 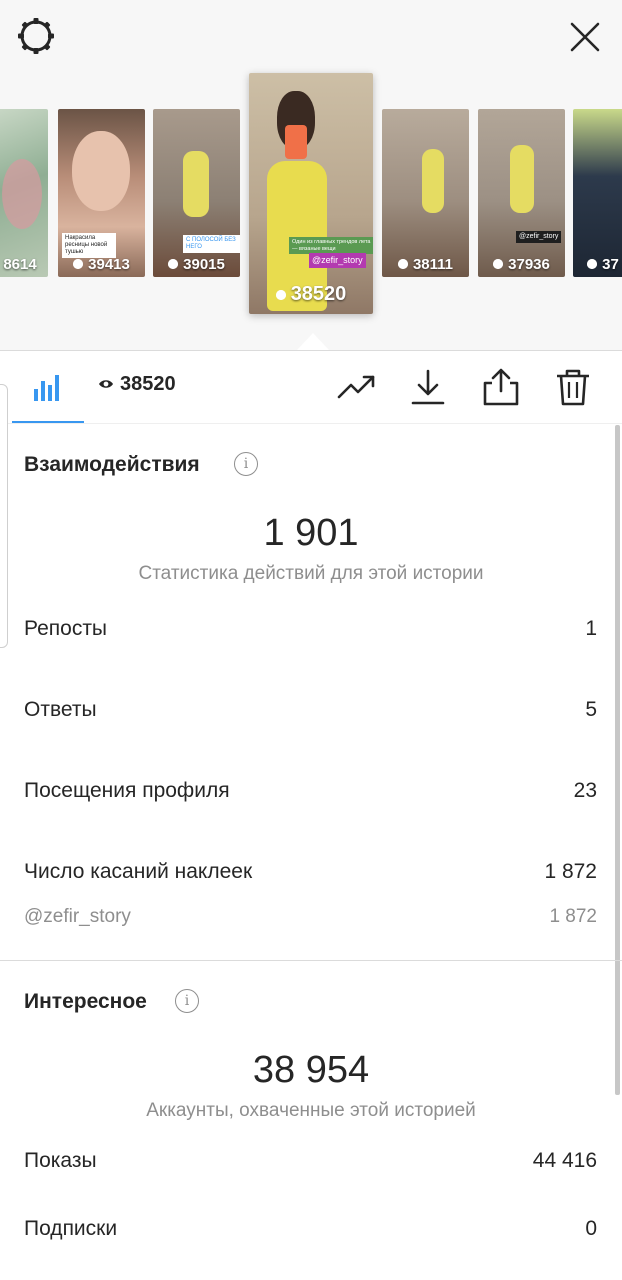 I want to click on sticker-taps-label: Число касаний наклеек, so click(x=138, y=871).